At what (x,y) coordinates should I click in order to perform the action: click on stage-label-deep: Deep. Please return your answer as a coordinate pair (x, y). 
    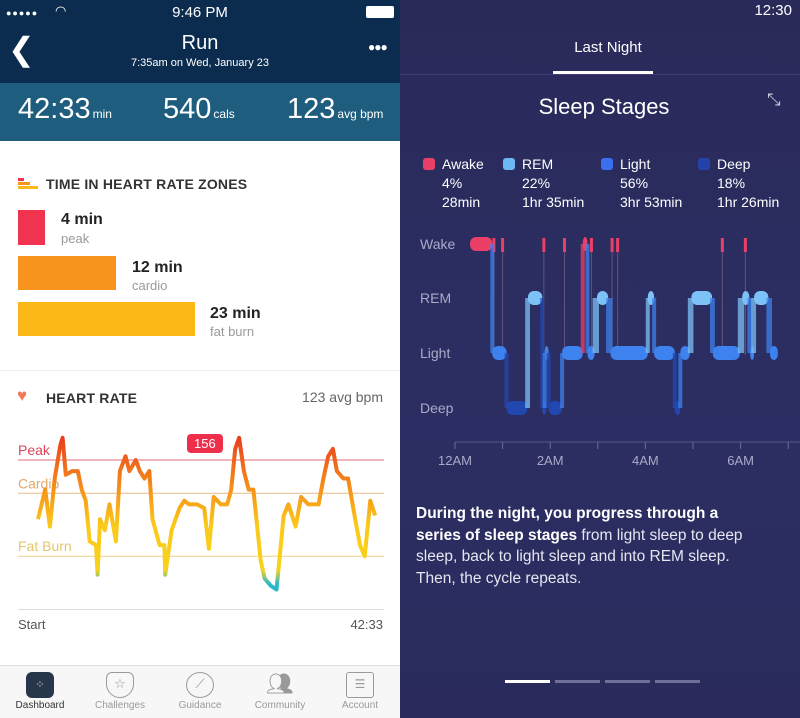
    Looking at the image, I should click on (437, 408).